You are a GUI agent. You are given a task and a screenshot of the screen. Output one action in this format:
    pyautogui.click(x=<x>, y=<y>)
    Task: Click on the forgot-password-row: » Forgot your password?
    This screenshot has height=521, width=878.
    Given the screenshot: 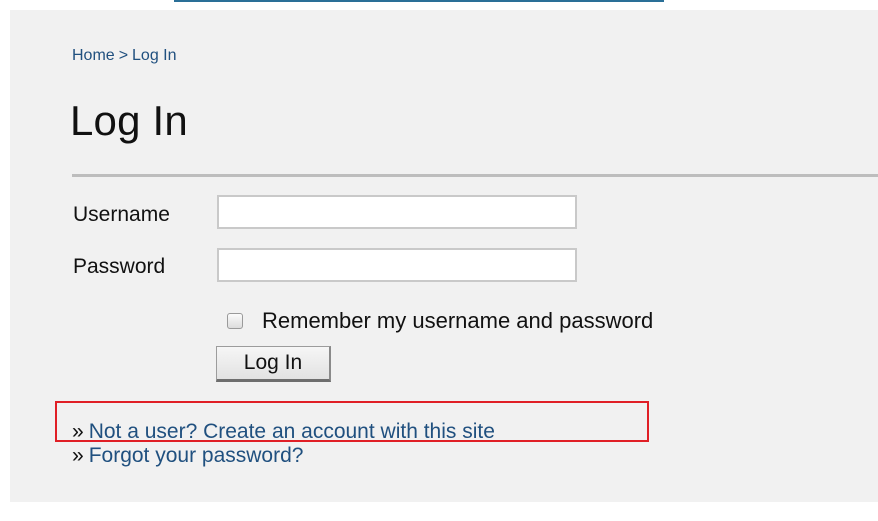 What is the action you would take?
    pyautogui.click(x=283, y=456)
    